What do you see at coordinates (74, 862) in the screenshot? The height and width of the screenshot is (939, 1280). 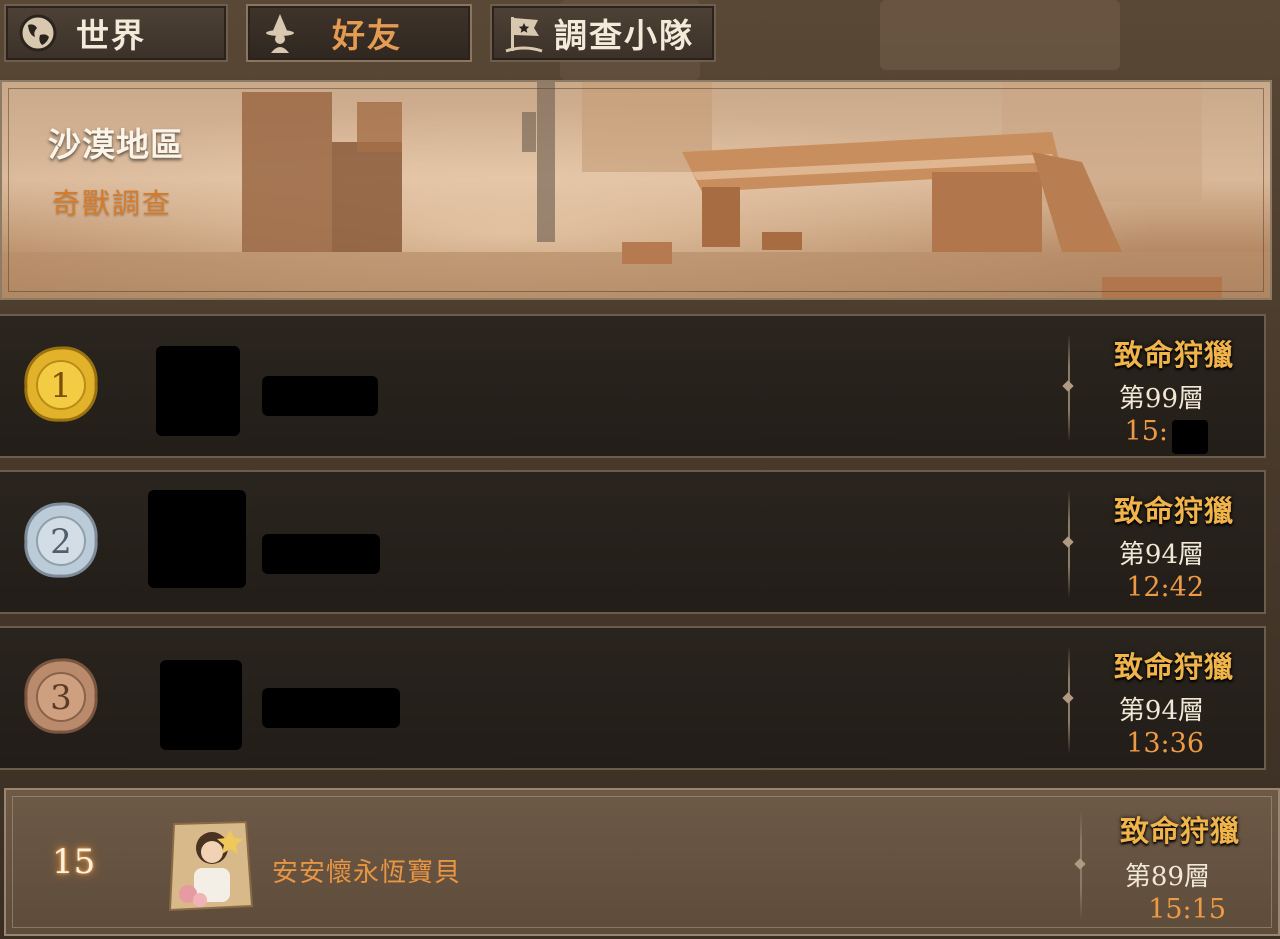 I see `my-rank-number: 15` at bounding box center [74, 862].